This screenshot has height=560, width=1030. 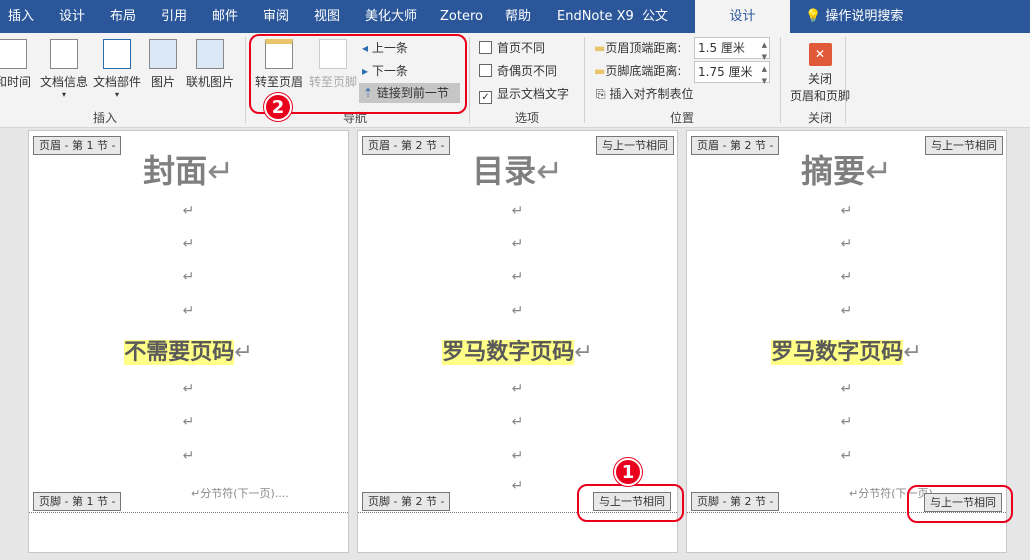 What do you see at coordinates (630, 503) in the screenshot?
I see `highlight-box-footer-page2` at bounding box center [630, 503].